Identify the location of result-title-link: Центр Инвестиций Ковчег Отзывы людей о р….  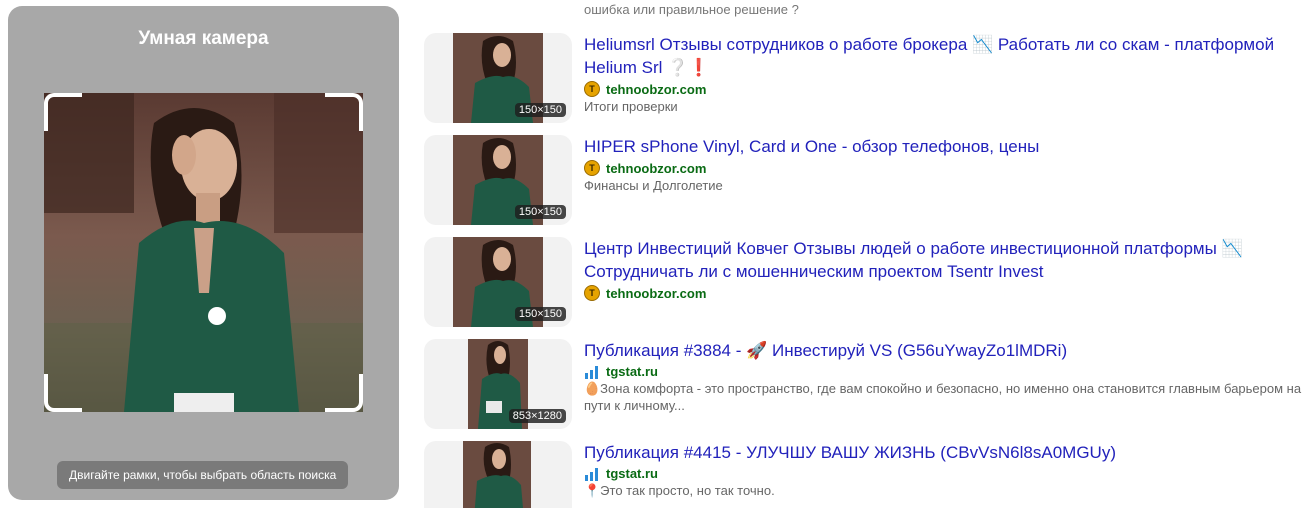
(948, 260).